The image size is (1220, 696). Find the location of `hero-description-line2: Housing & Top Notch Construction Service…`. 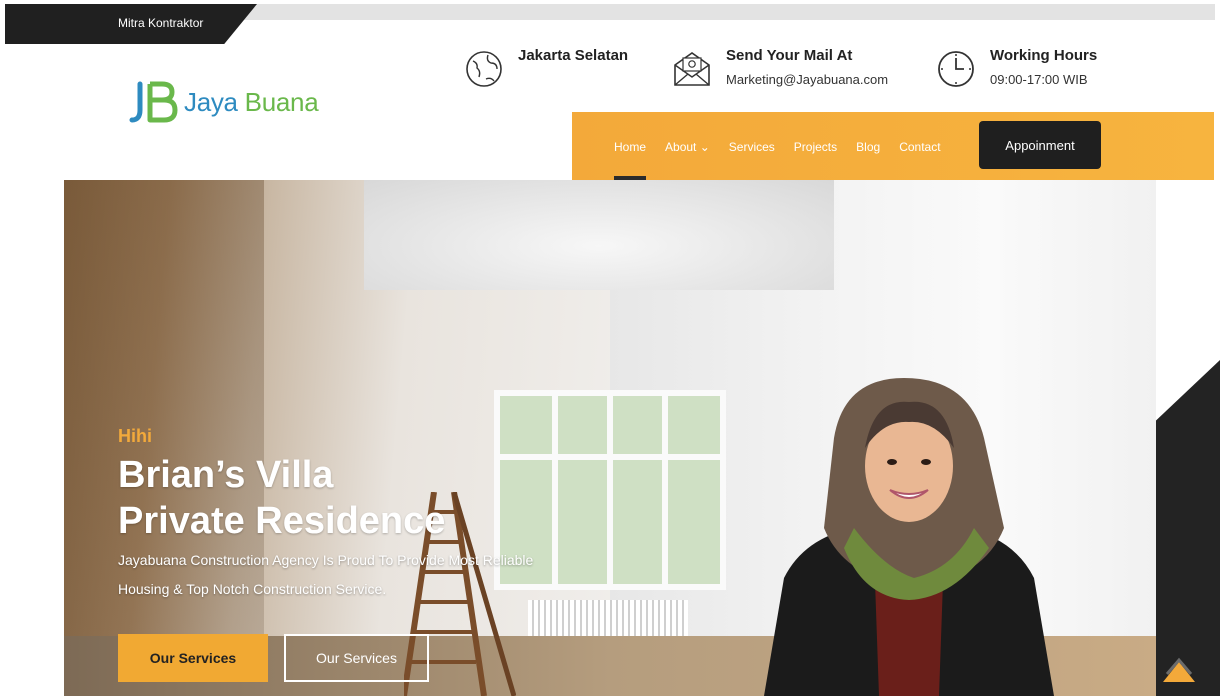

hero-description-line2: Housing & Top Notch Construction Service… is located at coordinates (252, 589).